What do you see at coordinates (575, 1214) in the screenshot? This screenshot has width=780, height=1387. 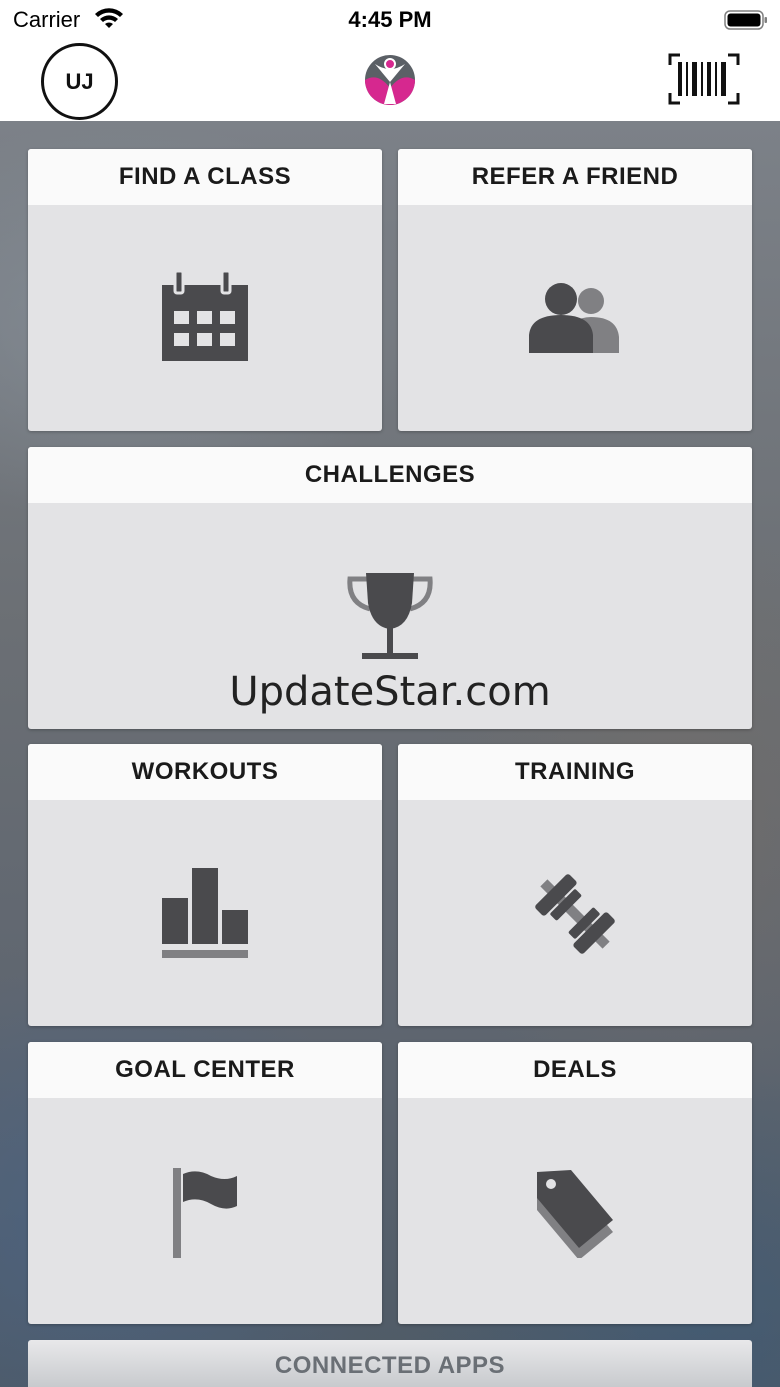 I see `tag-icon` at bounding box center [575, 1214].